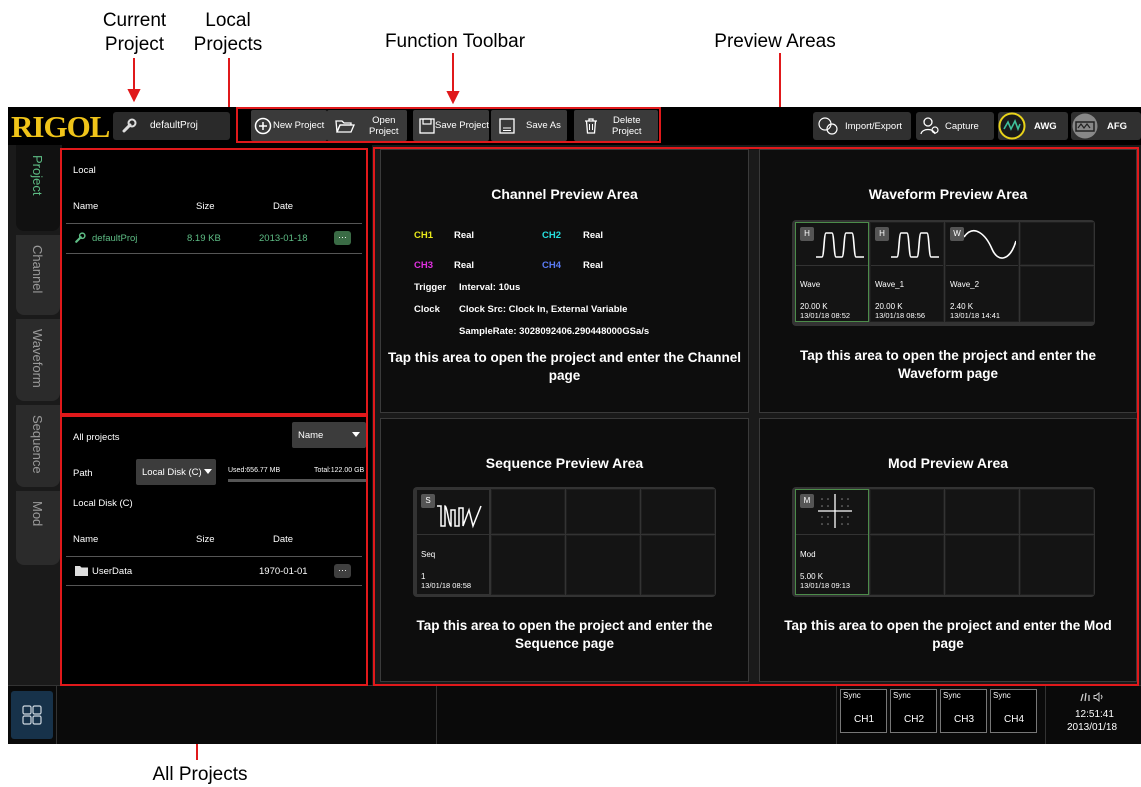  I want to click on waveform-time: 13/01/18 08:52, so click(825, 315).